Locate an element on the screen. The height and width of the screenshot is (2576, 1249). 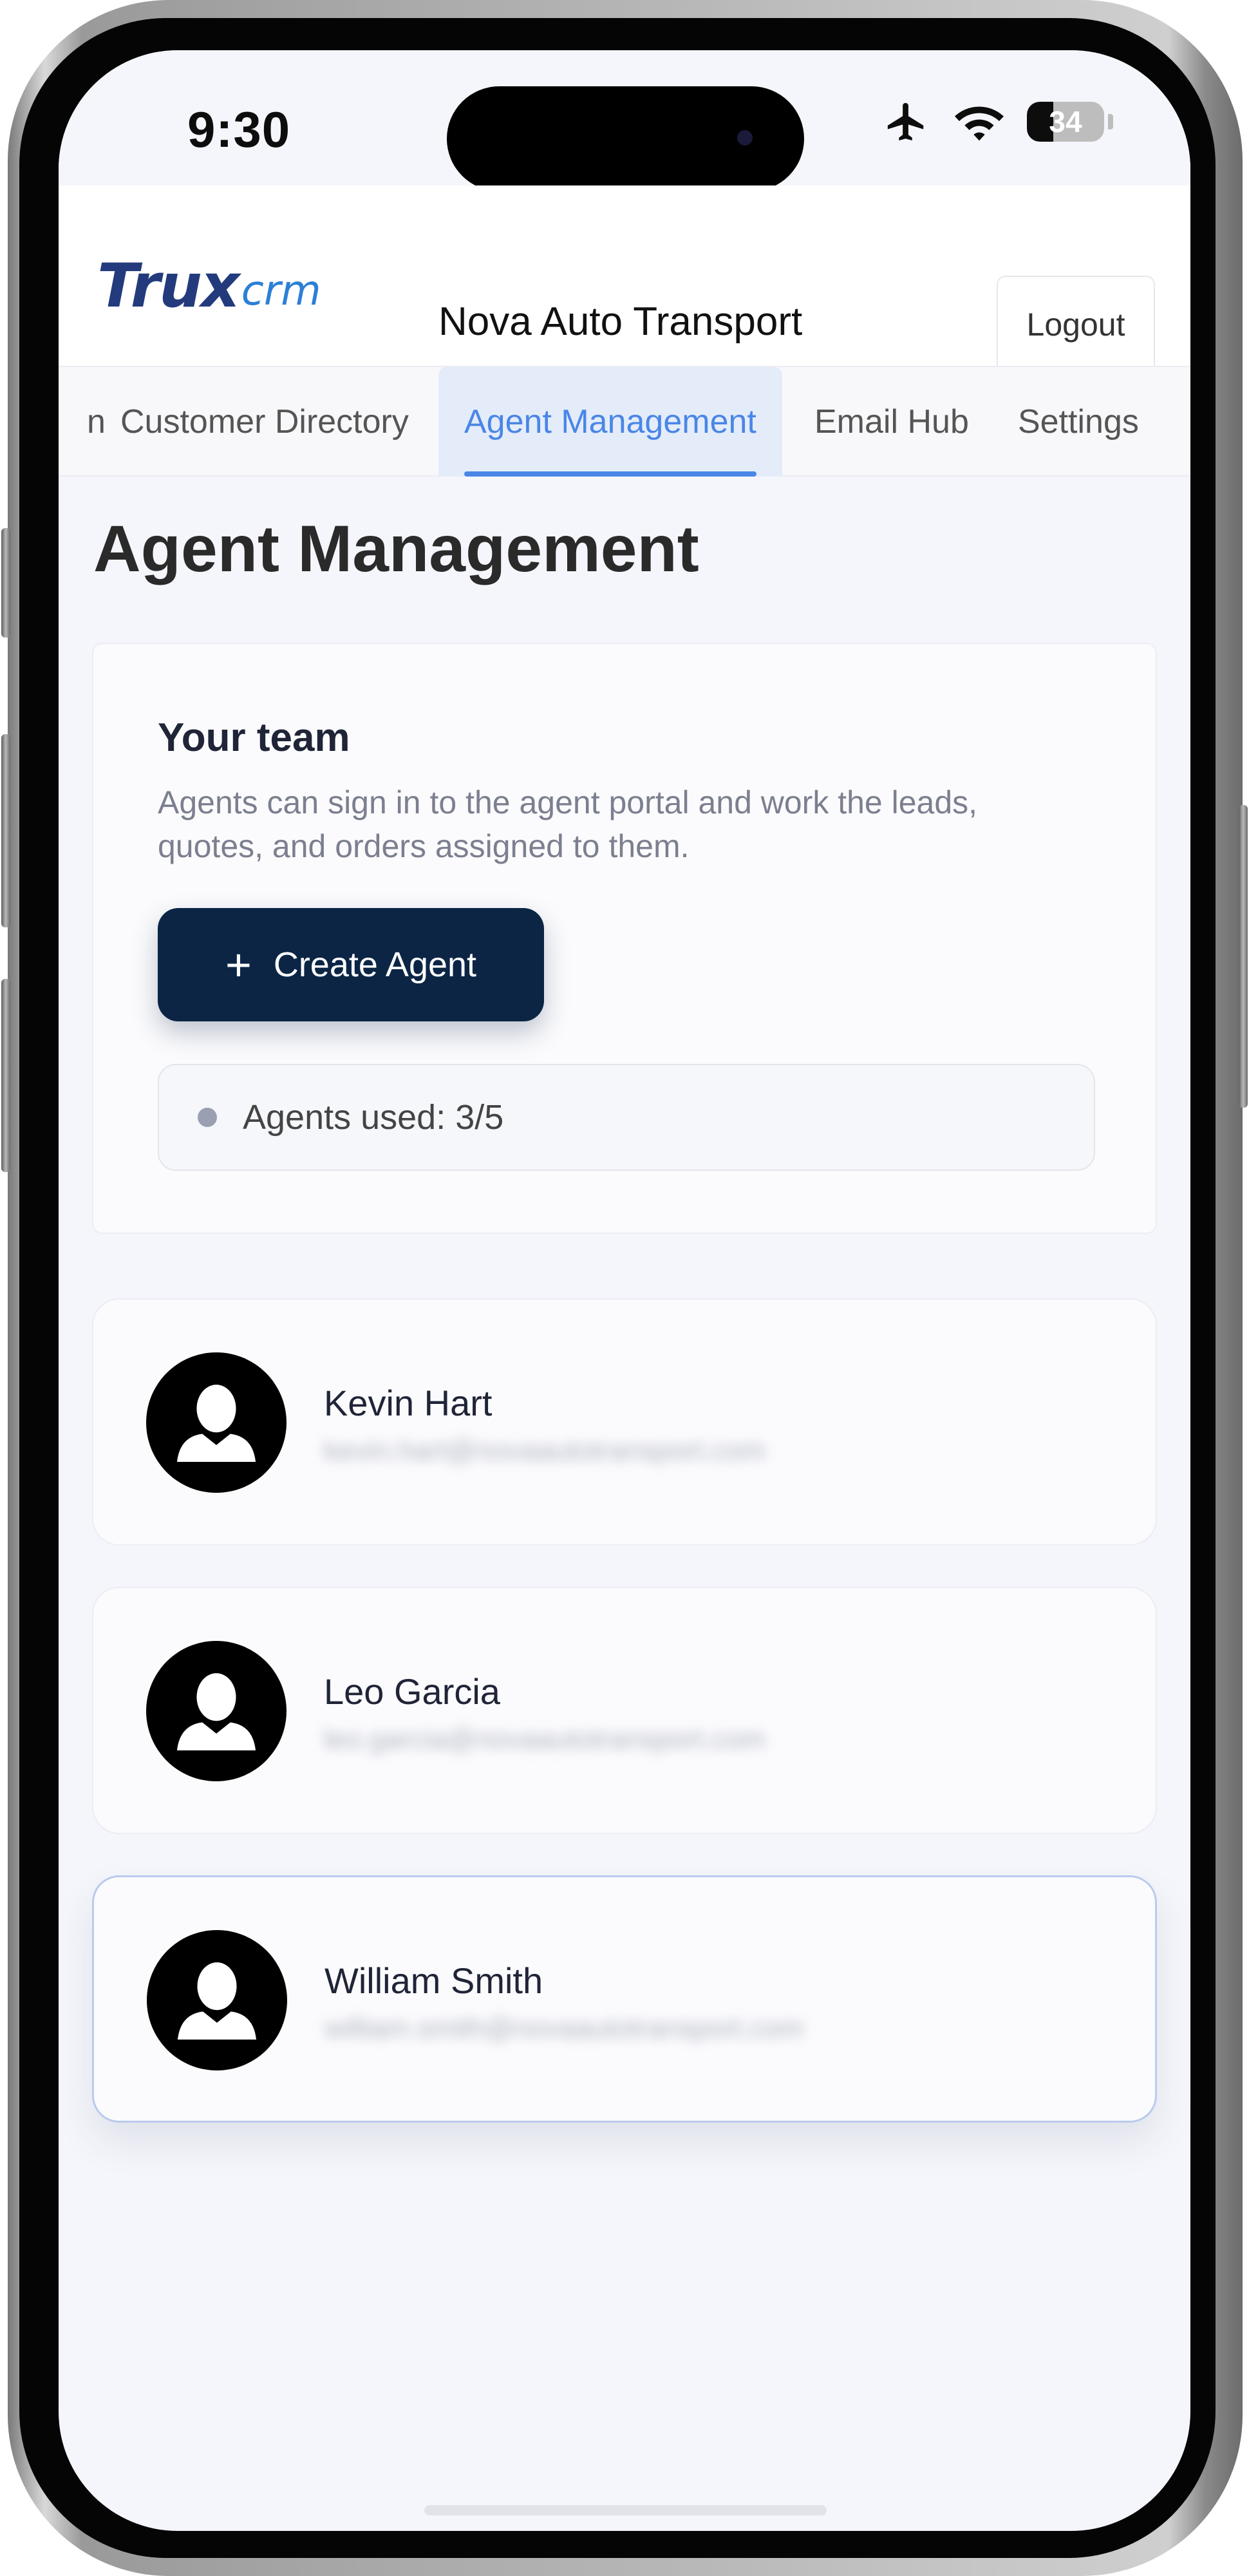
action-button is located at coordinates (5, 583).